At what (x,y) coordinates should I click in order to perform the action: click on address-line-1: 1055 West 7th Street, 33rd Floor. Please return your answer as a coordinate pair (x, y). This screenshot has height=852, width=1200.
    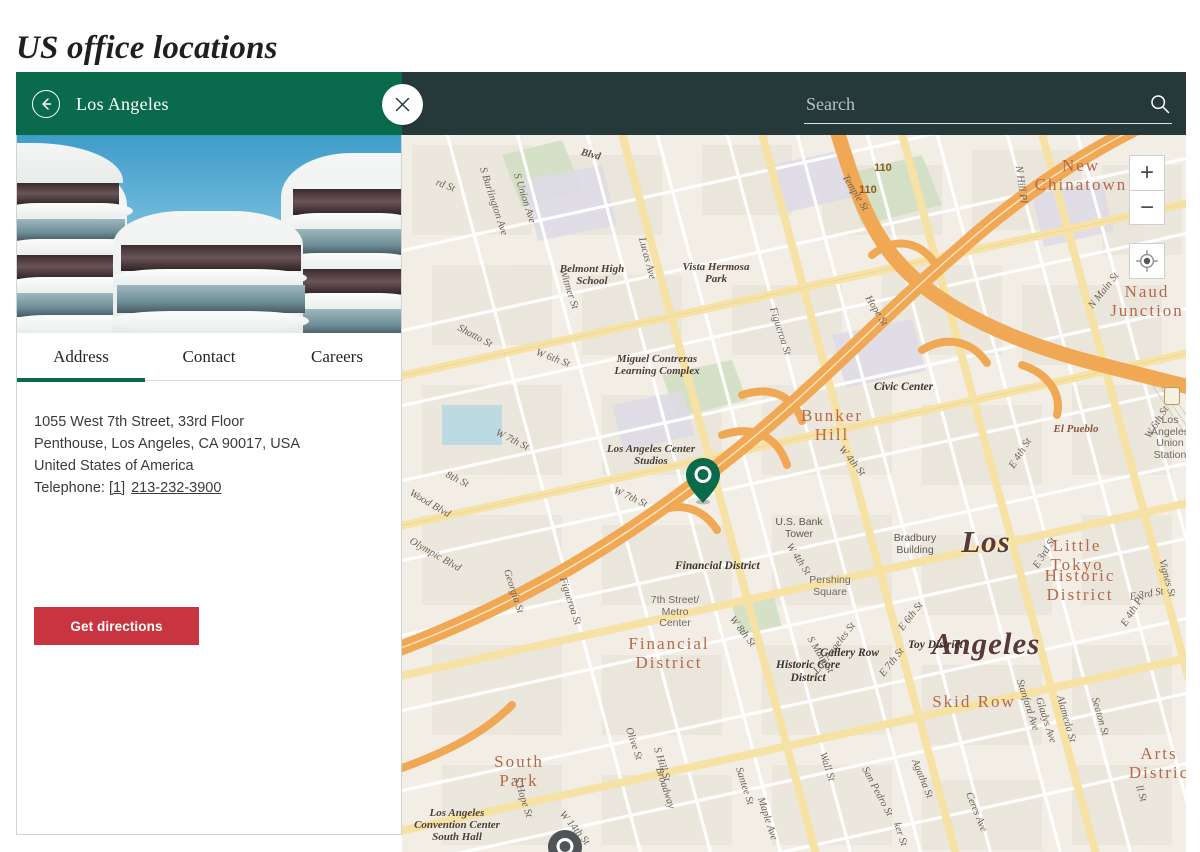
    Looking at the image, I should click on (139, 422).